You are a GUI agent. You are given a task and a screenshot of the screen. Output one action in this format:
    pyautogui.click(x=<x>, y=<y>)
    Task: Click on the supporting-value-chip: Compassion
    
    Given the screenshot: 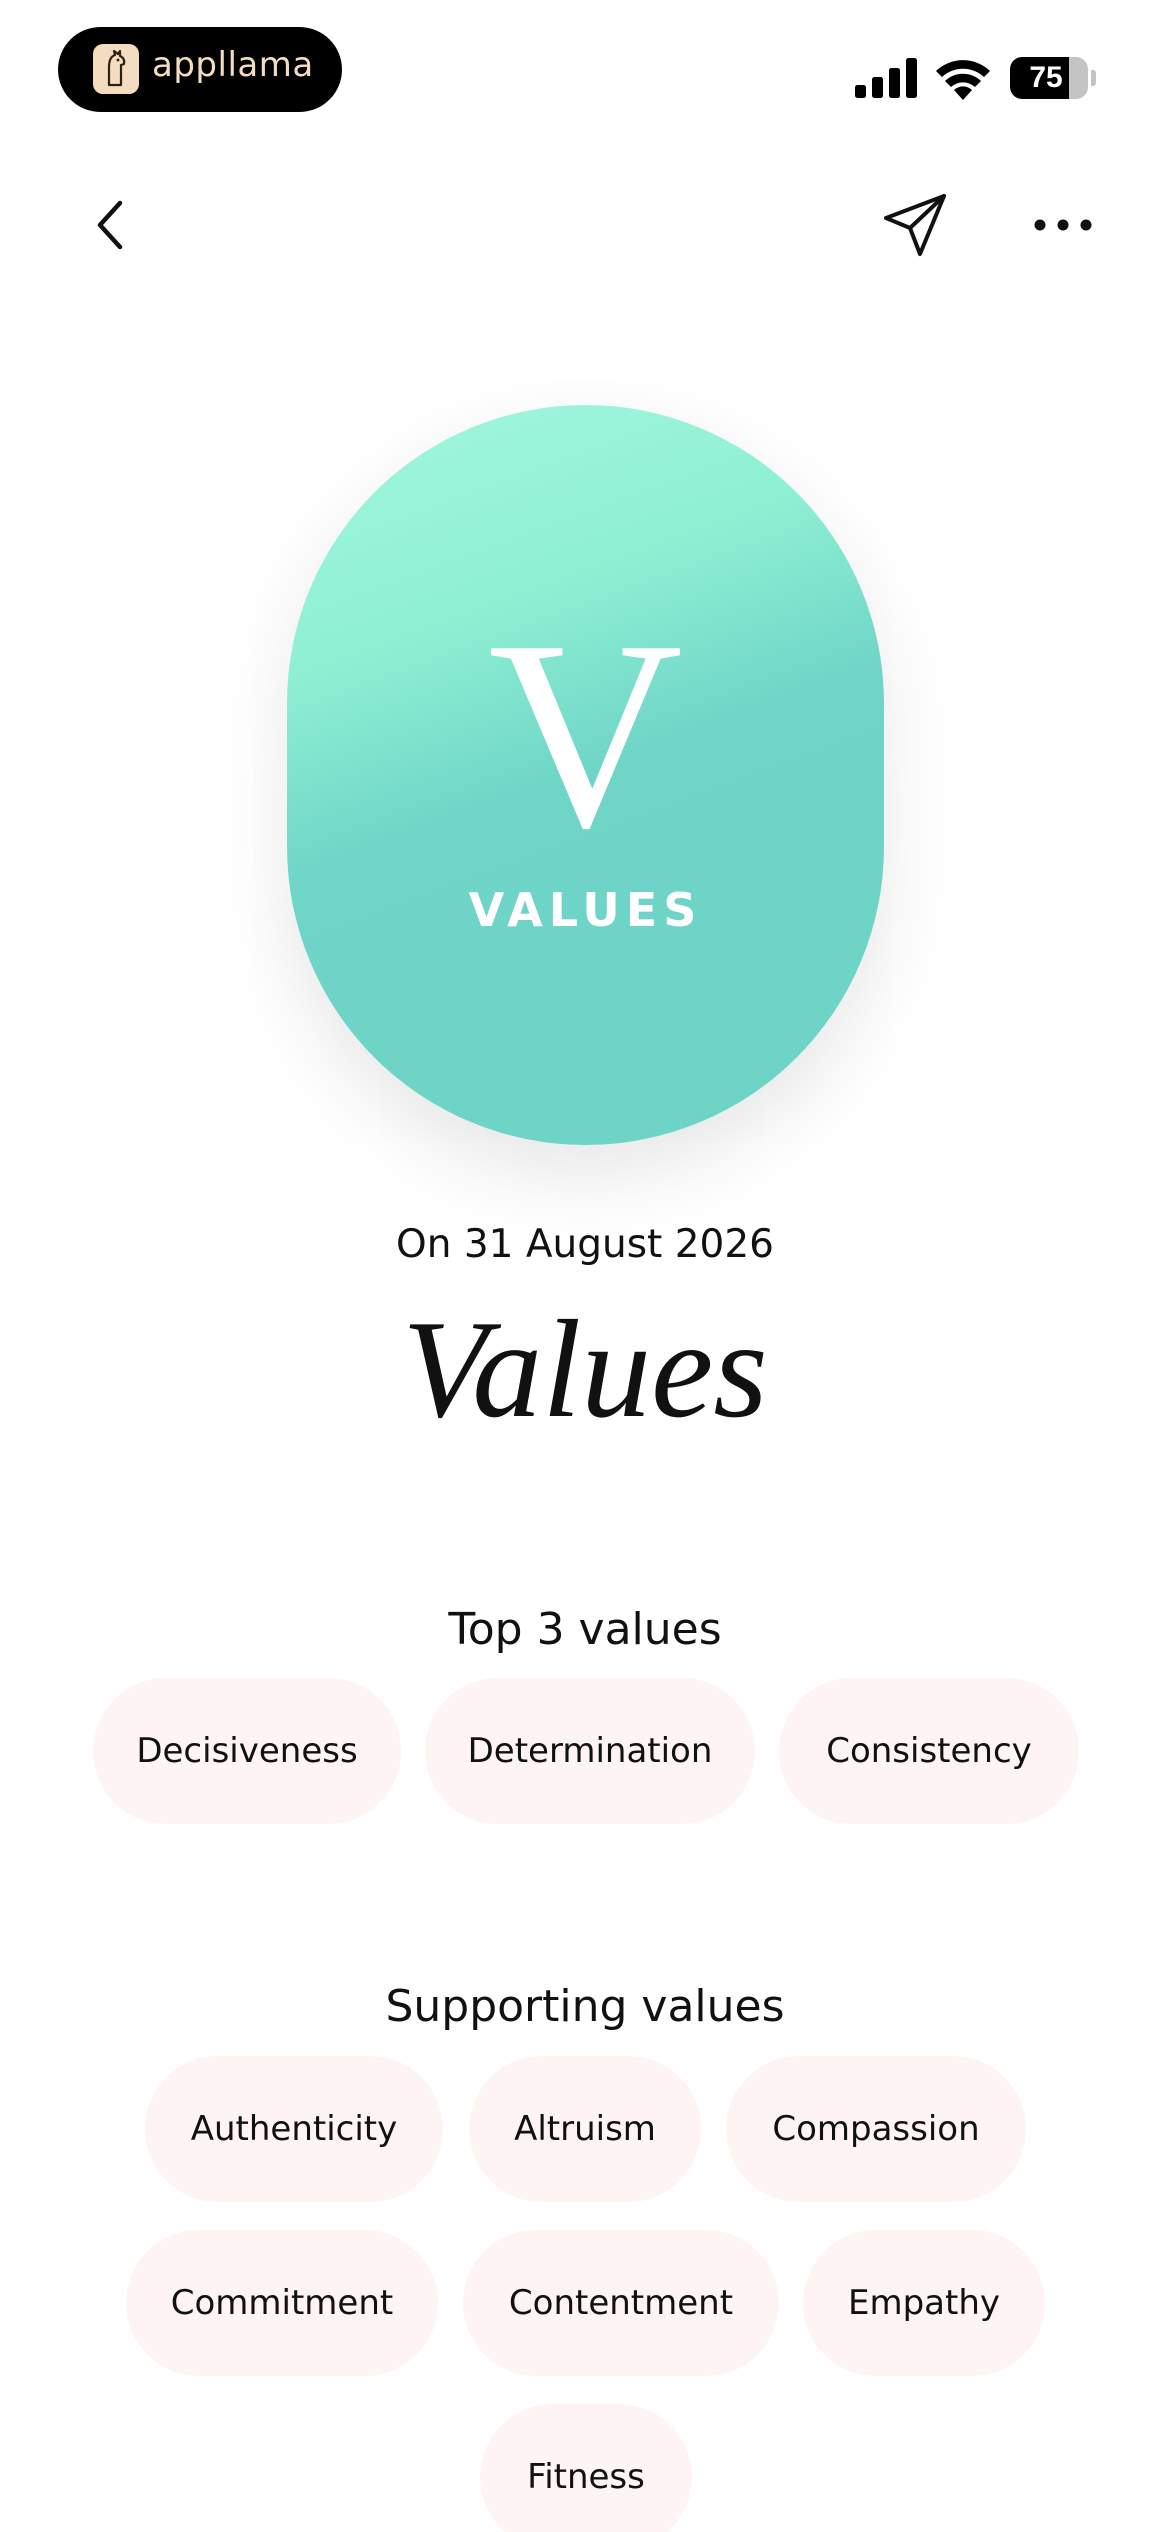 What is the action you would take?
    pyautogui.click(x=876, y=2129)
    